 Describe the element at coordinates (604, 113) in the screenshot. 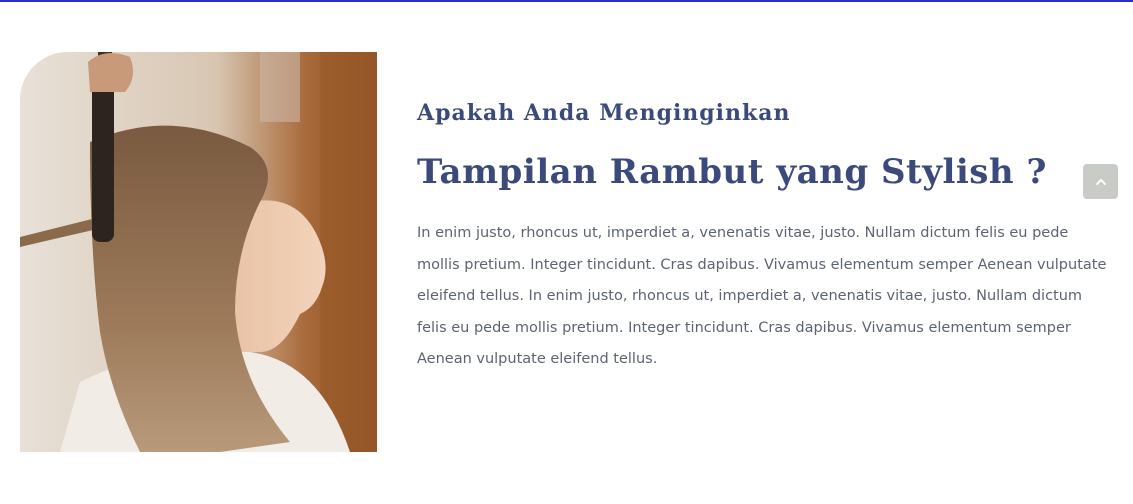

I see `section-kicker: Apakah Anda Menginginkan` at that location.